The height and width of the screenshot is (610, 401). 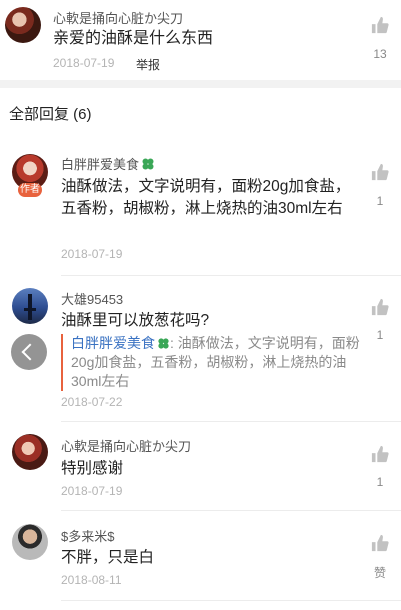 I want to click on original-post: 心軟是捅向心脏か尖刀 亲爱的油酥是什么东西 2018-07-19 举报 13, so click(x=200, y=40).